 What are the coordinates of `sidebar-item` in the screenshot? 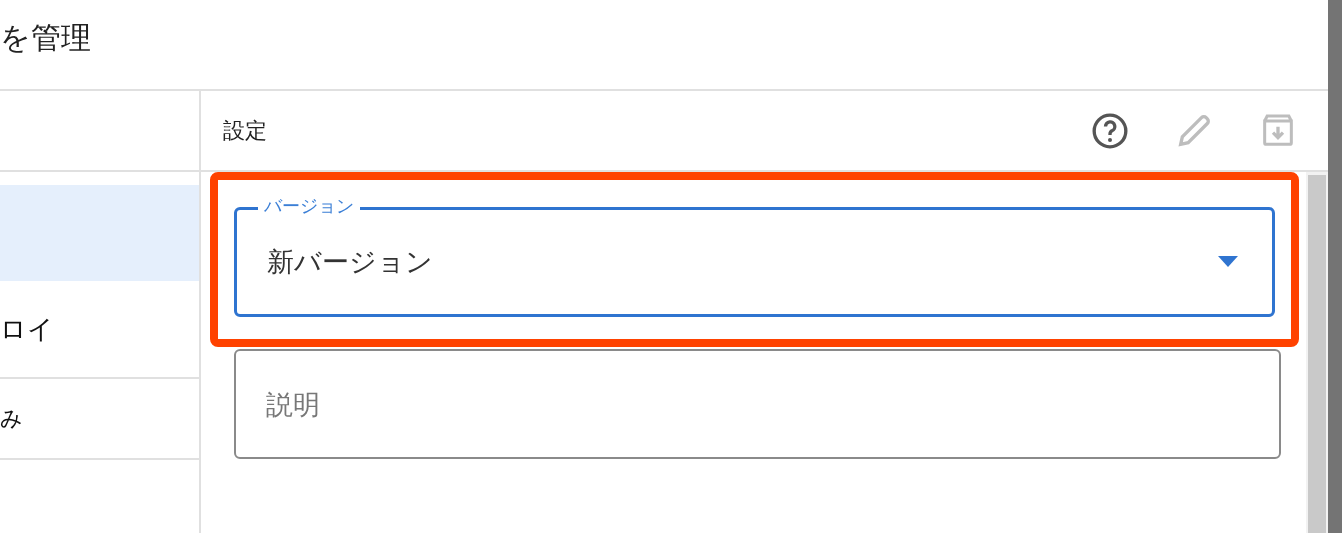 It's located at (99, 233).